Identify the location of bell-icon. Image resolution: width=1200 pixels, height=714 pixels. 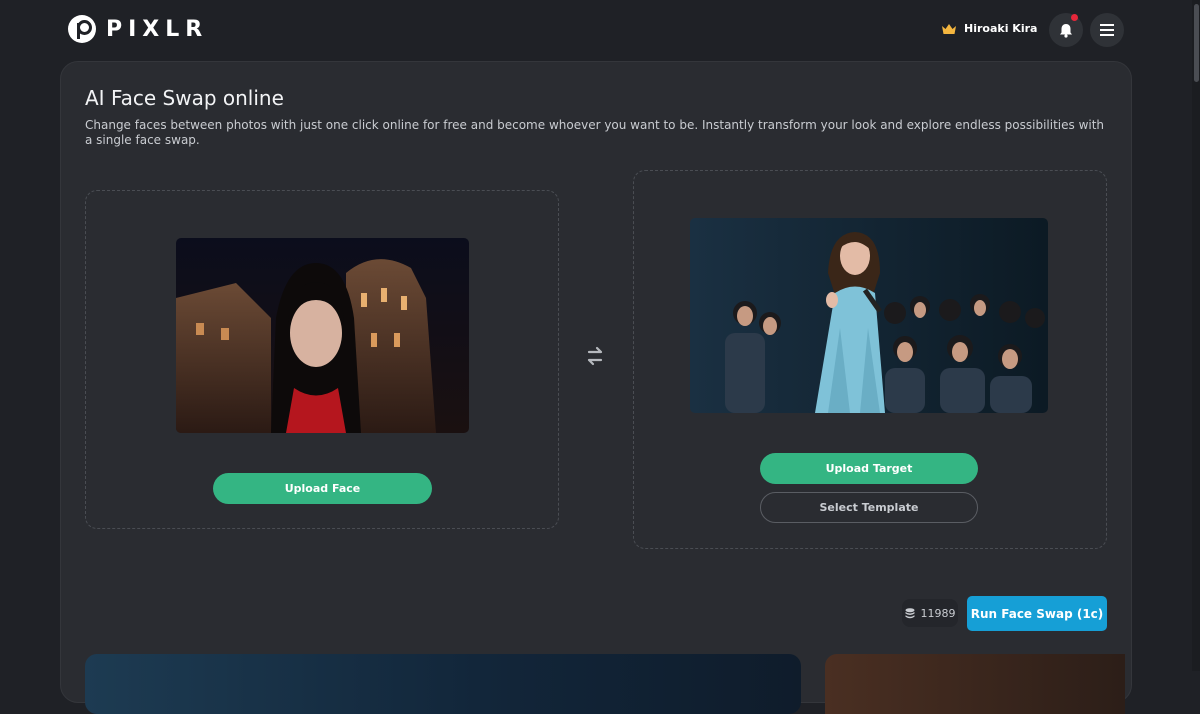
(1066, 30).